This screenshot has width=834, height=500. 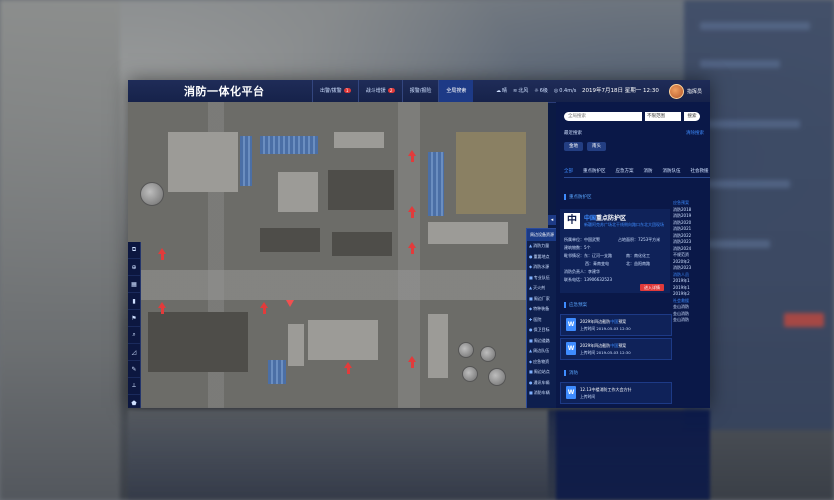 What do you see at coordinates (134, 301) in the screenshot?
I see `ruler-tool-icon: ▮` at bounding box center [134, 301].